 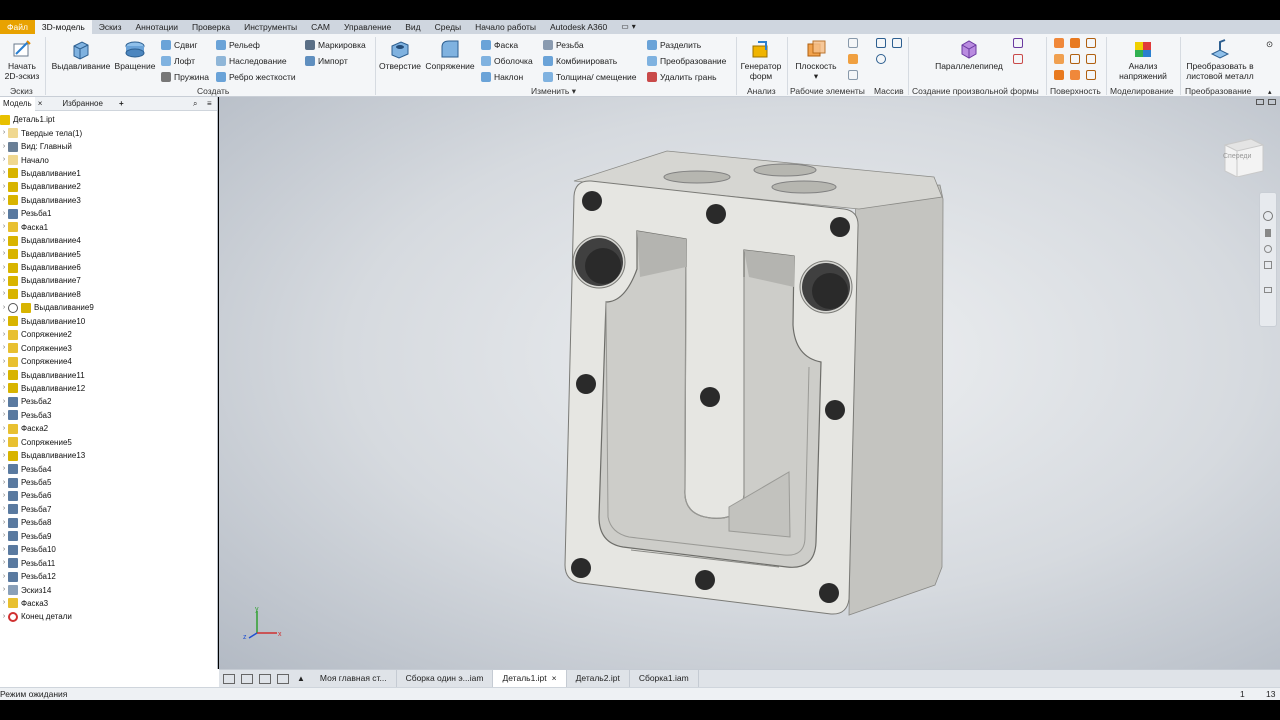 What do you see at coordinates (135, 54) in the screenshot?
I see `revolve-button: Вращение` at bounding box center [135, 54].